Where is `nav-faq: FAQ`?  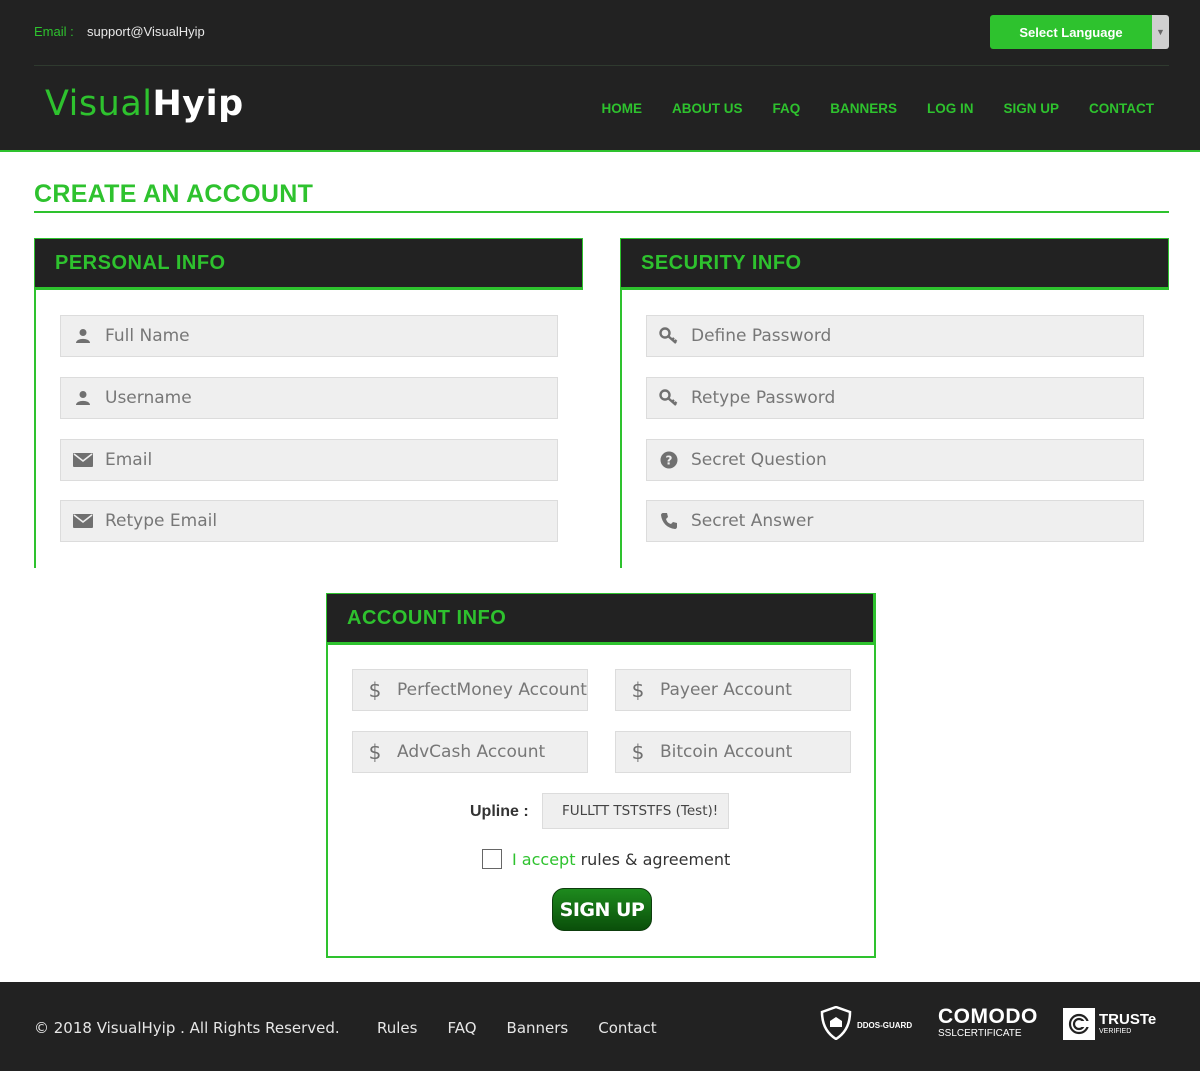 nav-faq: FAQ is located at coordinates (786, 108).